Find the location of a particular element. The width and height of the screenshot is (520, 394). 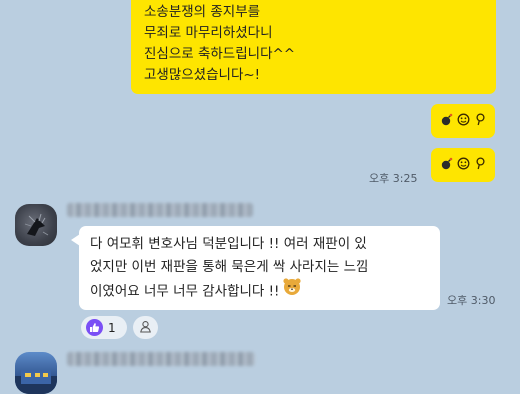

like-reaction-button: 1 is located at coordinates (104, 327).